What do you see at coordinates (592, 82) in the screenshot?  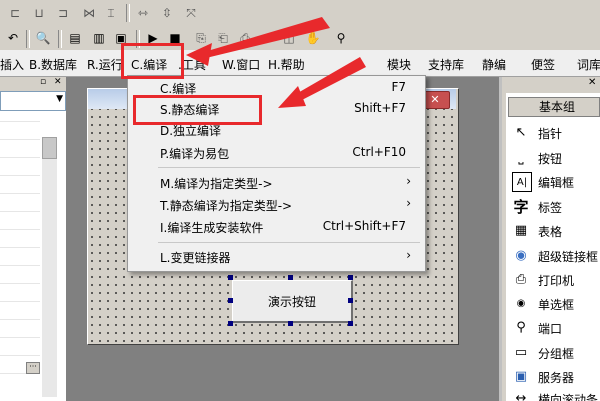 I see `panel-close-icon: ✕` at bounding box center [592, 82].